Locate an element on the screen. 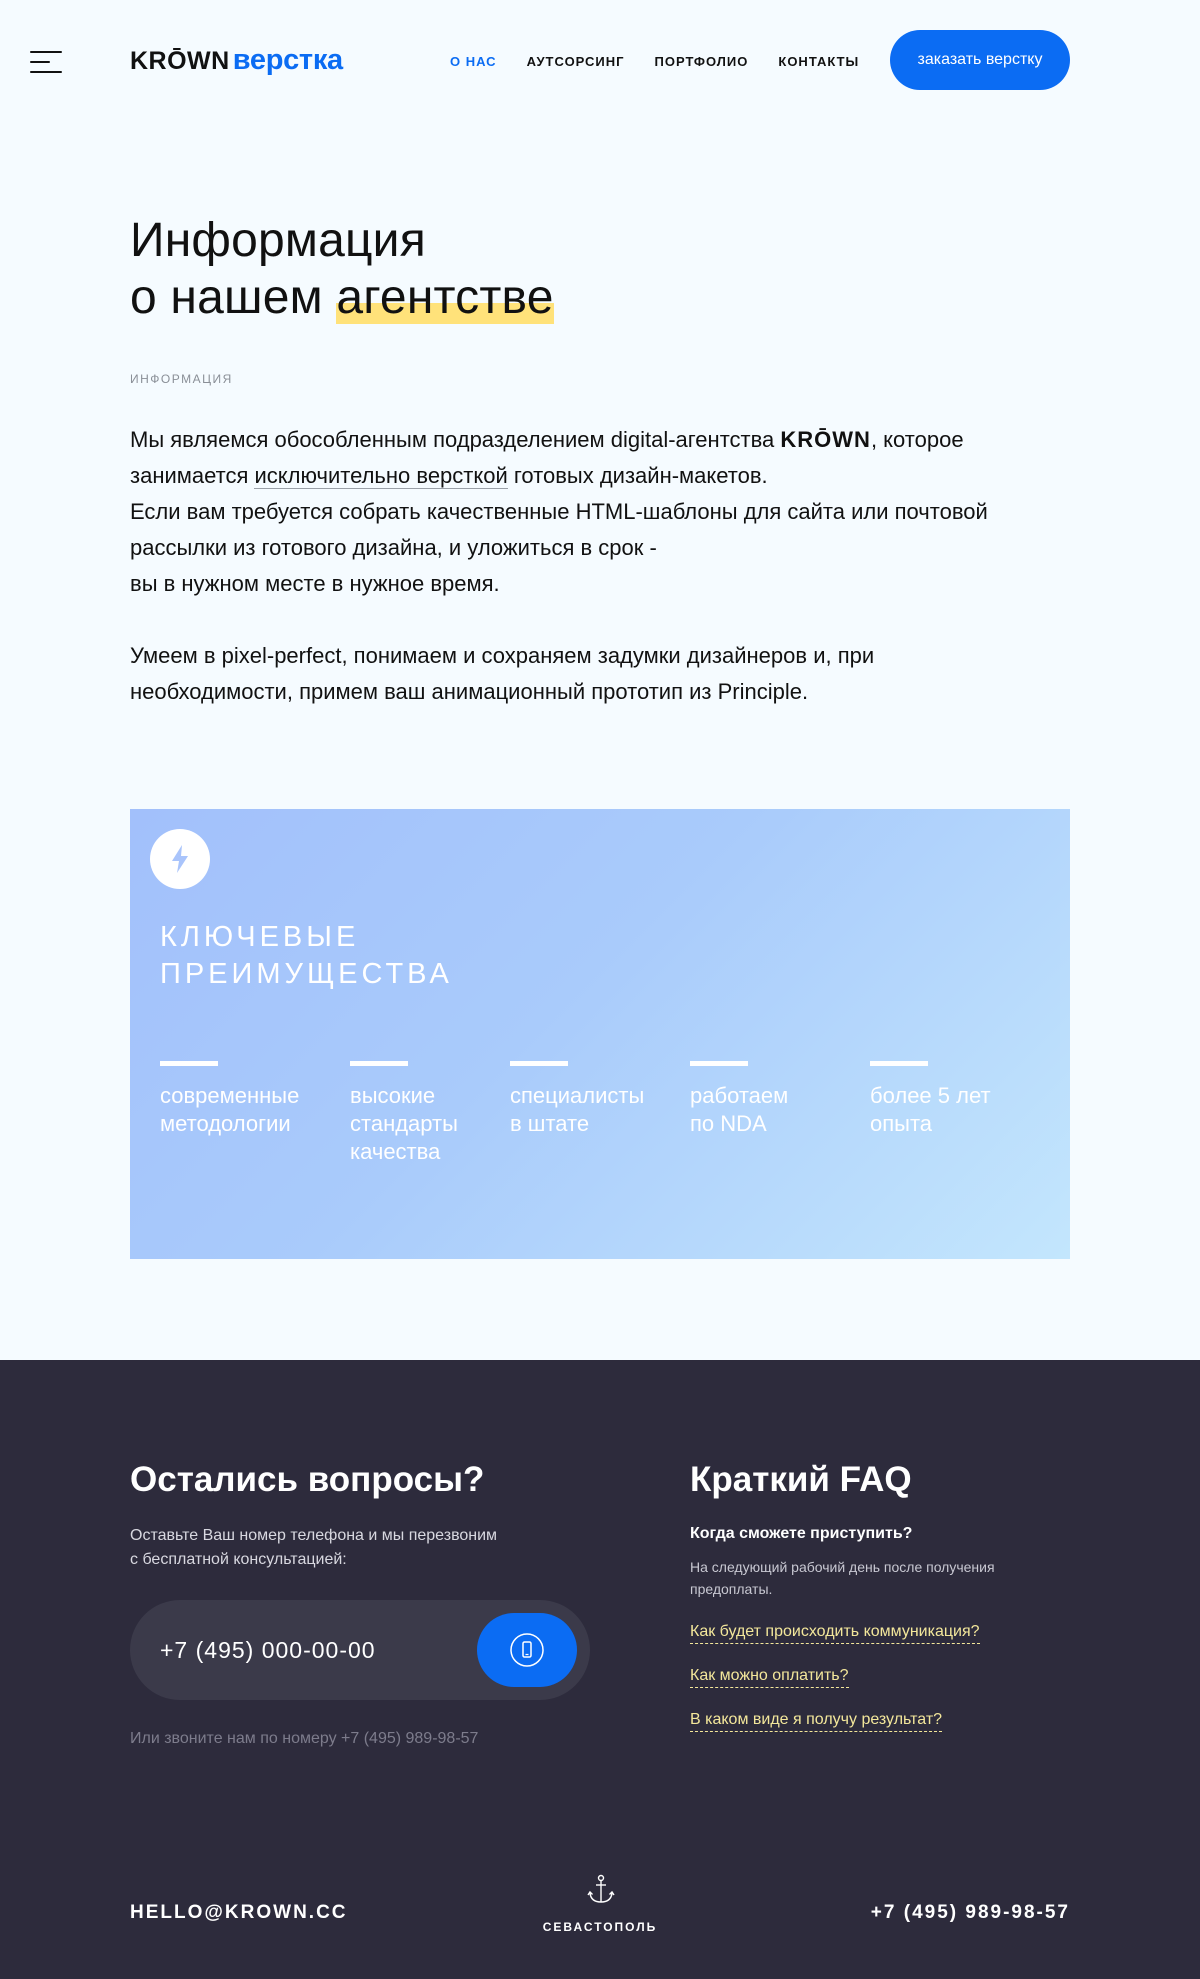 The width and height of the screenshot is (1200, 1979). order-button: заказать верстку is located at coordinates (980, 60).